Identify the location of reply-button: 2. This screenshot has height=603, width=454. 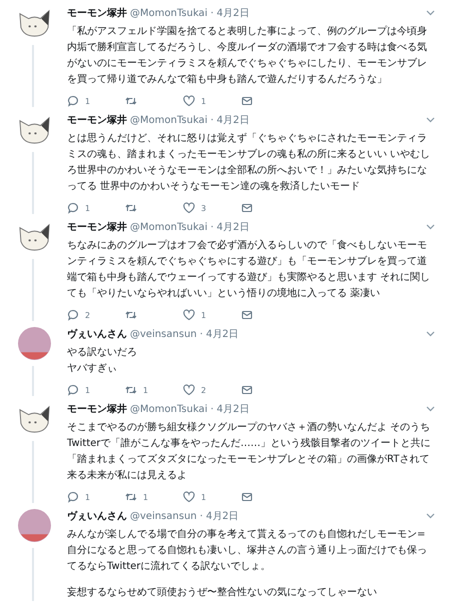
(96, 315).